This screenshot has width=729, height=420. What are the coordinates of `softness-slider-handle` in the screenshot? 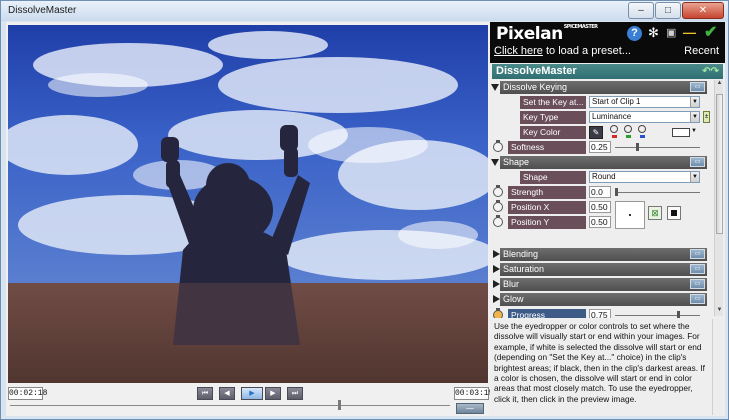 It's located at (637, 147).